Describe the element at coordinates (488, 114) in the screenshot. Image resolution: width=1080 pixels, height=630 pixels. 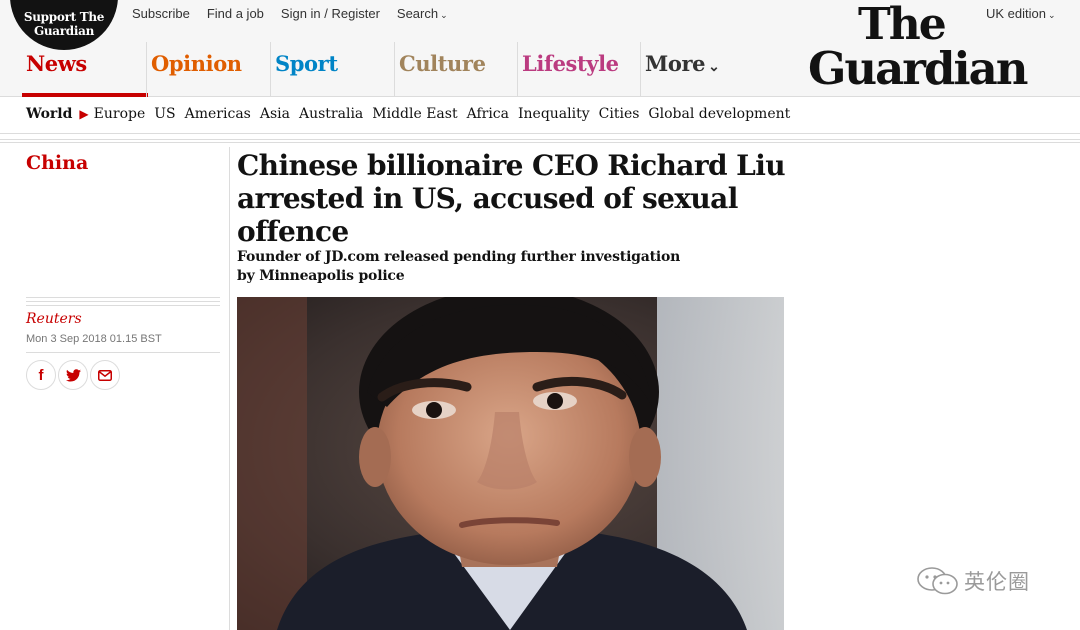
I see `subnav-item-africa: Africa` at that location.